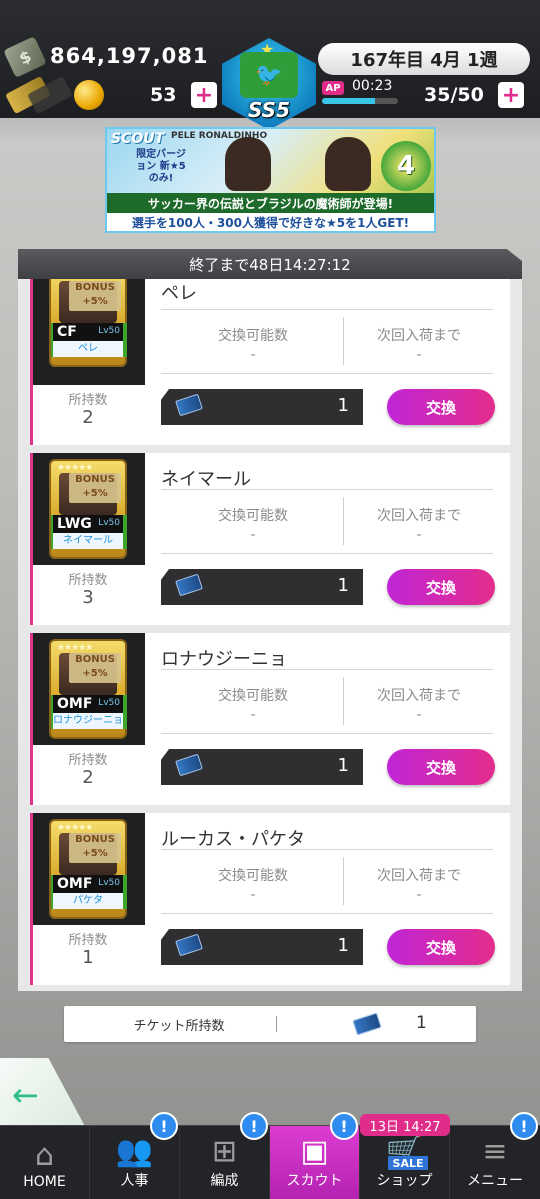 The width and height of the screenshot is (540, 1199). Describe the element at coordinates (129, 56) in the screenshot. I see `money-value: 864,197,081` at that location.